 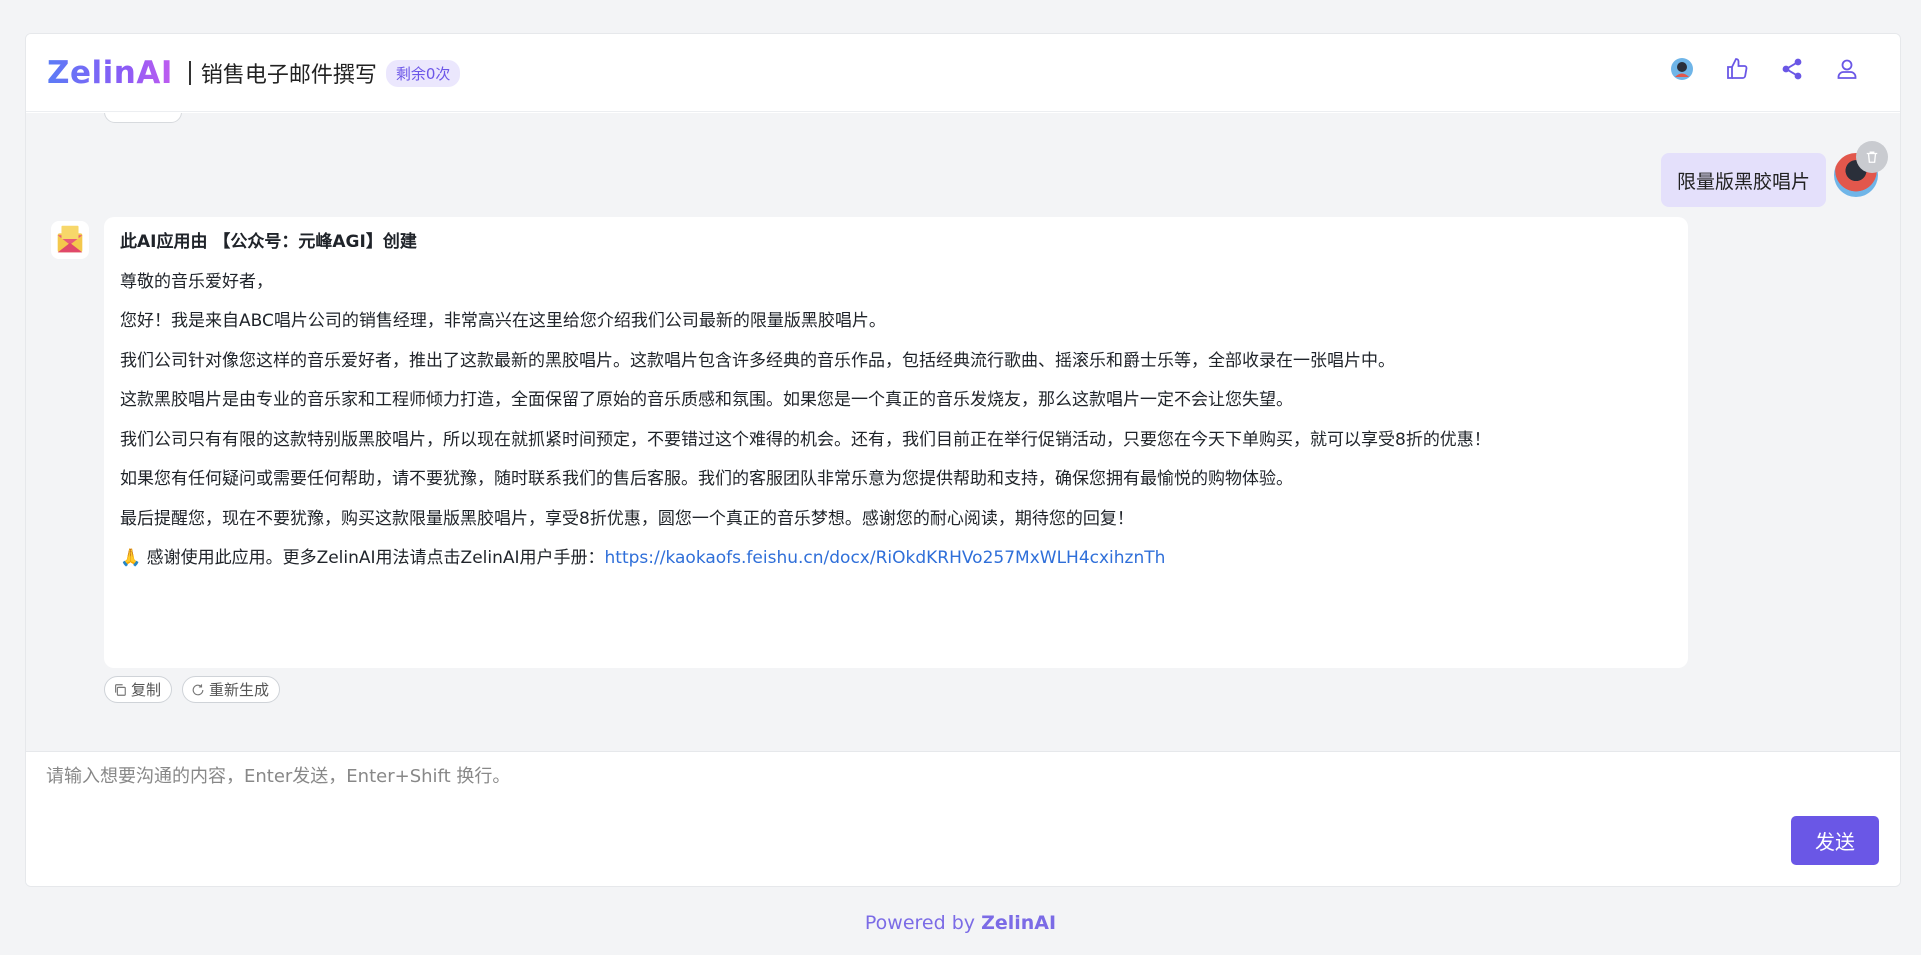 I want to click on user-message-row: 限量版黑胶唱片, so click(x=1700, y=174).